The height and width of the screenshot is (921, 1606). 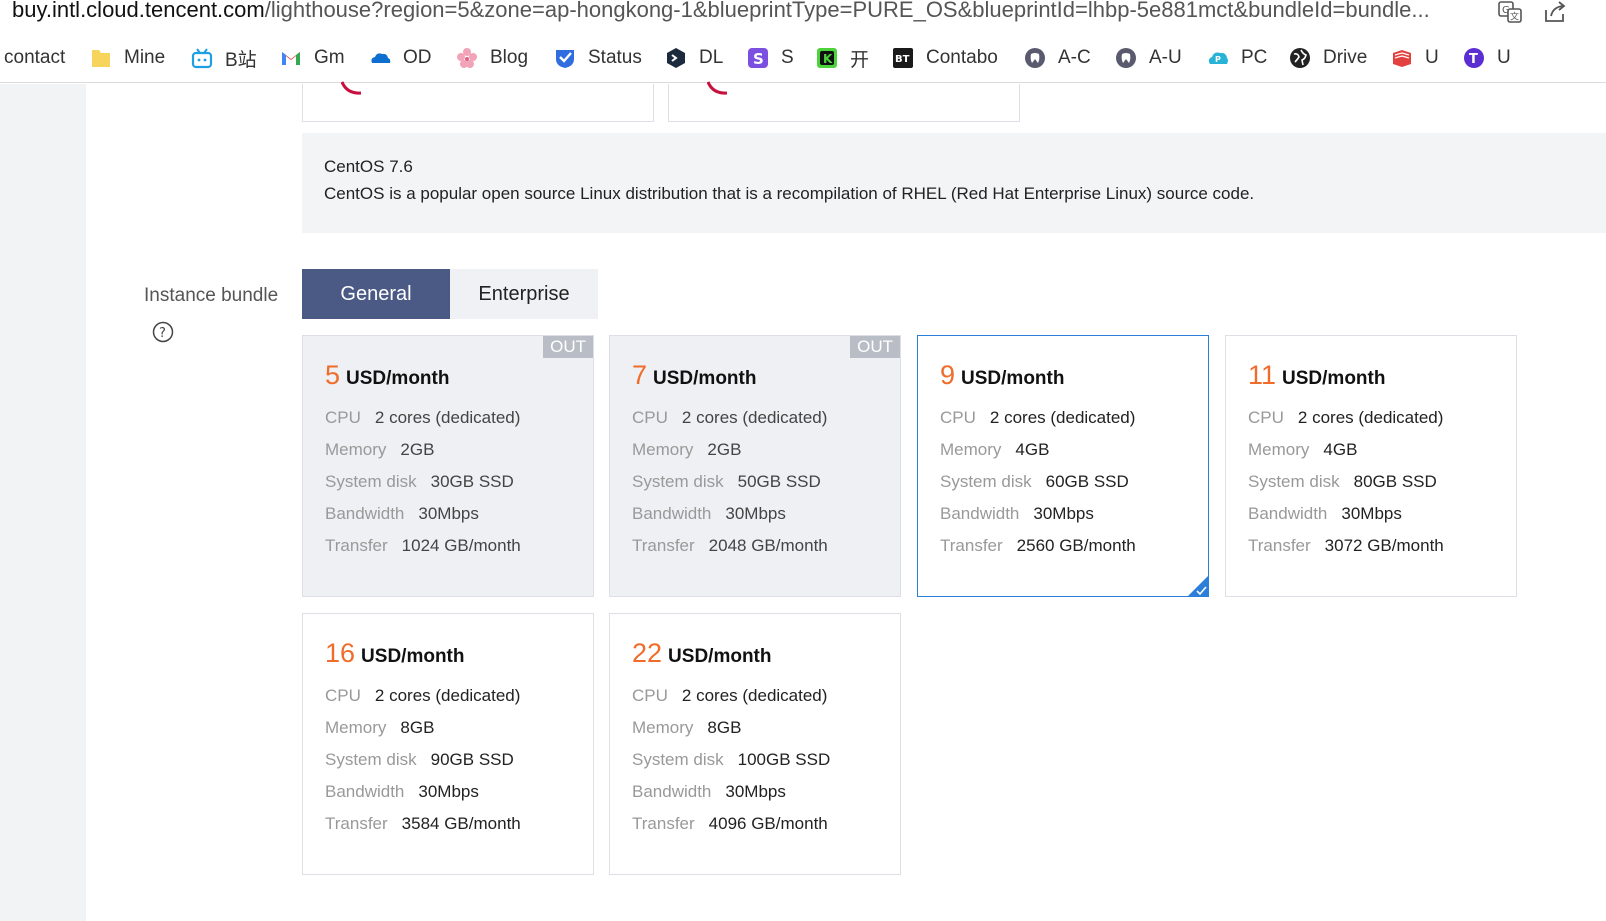 I want to click on bookmark-label: Drive, so click(x=1345, y=57).